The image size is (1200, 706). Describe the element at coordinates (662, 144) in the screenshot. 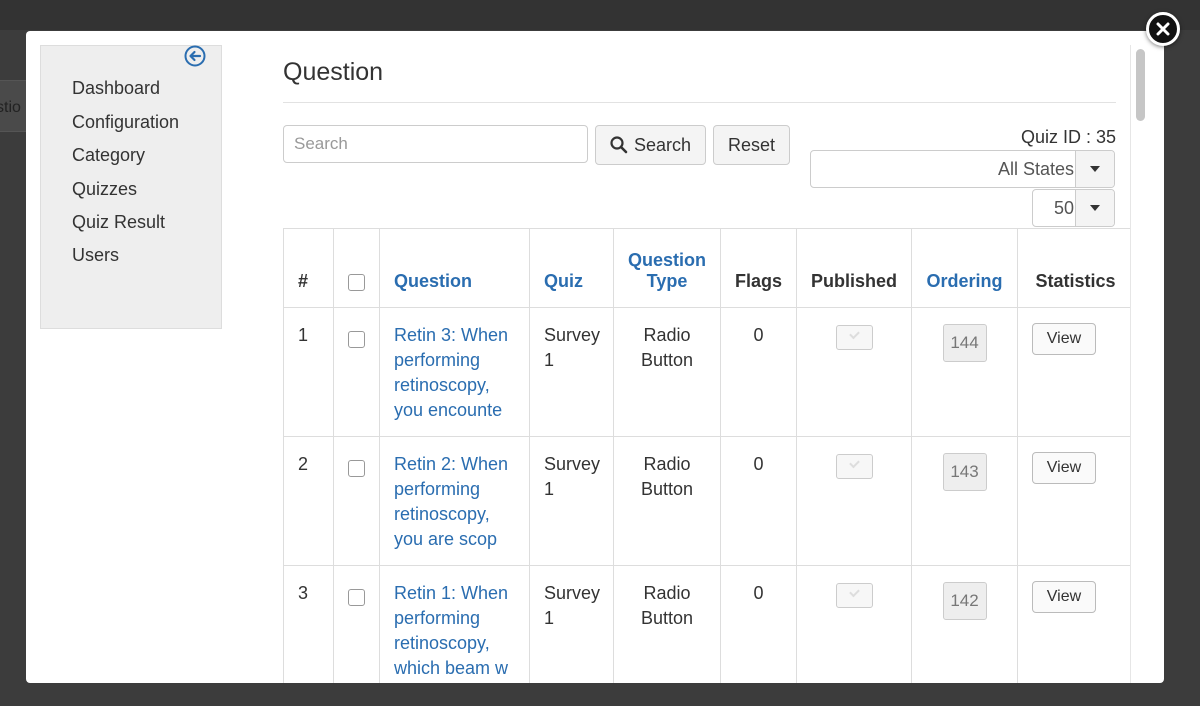

I see `search-button-label: Search` at that location.